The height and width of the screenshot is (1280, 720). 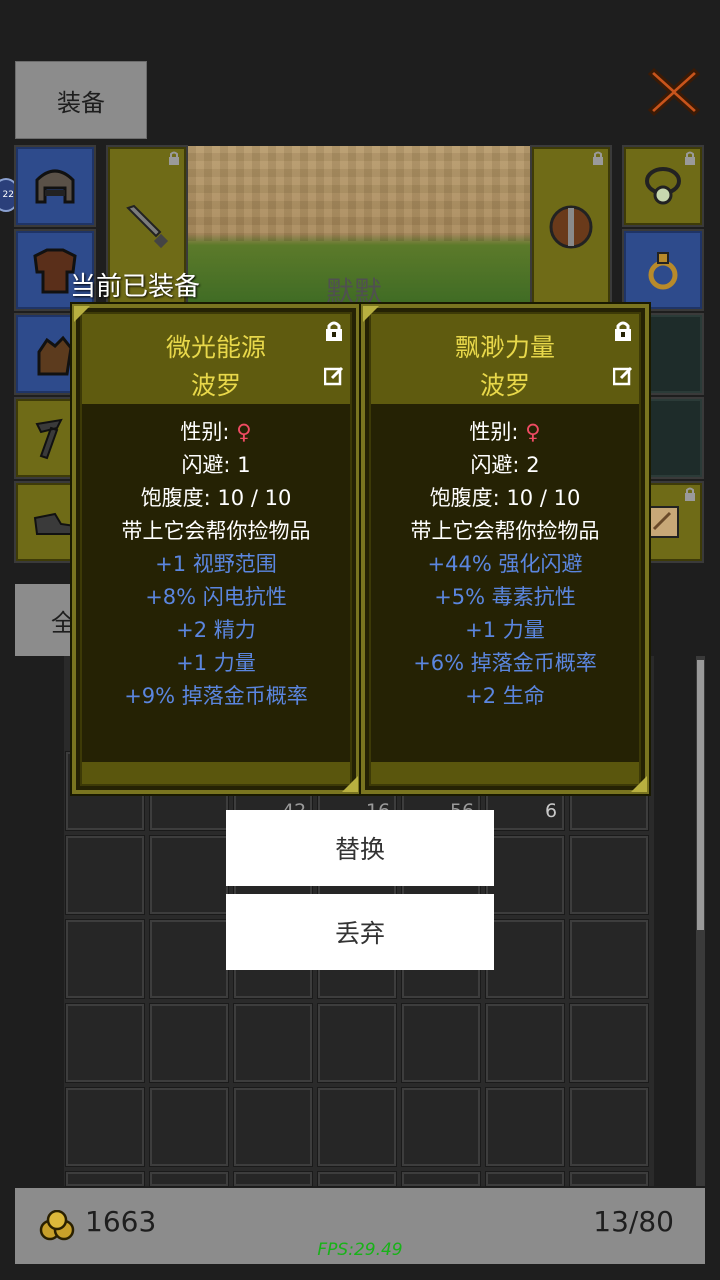 I want to click on slot-offhand, so click(x=571, y=227).